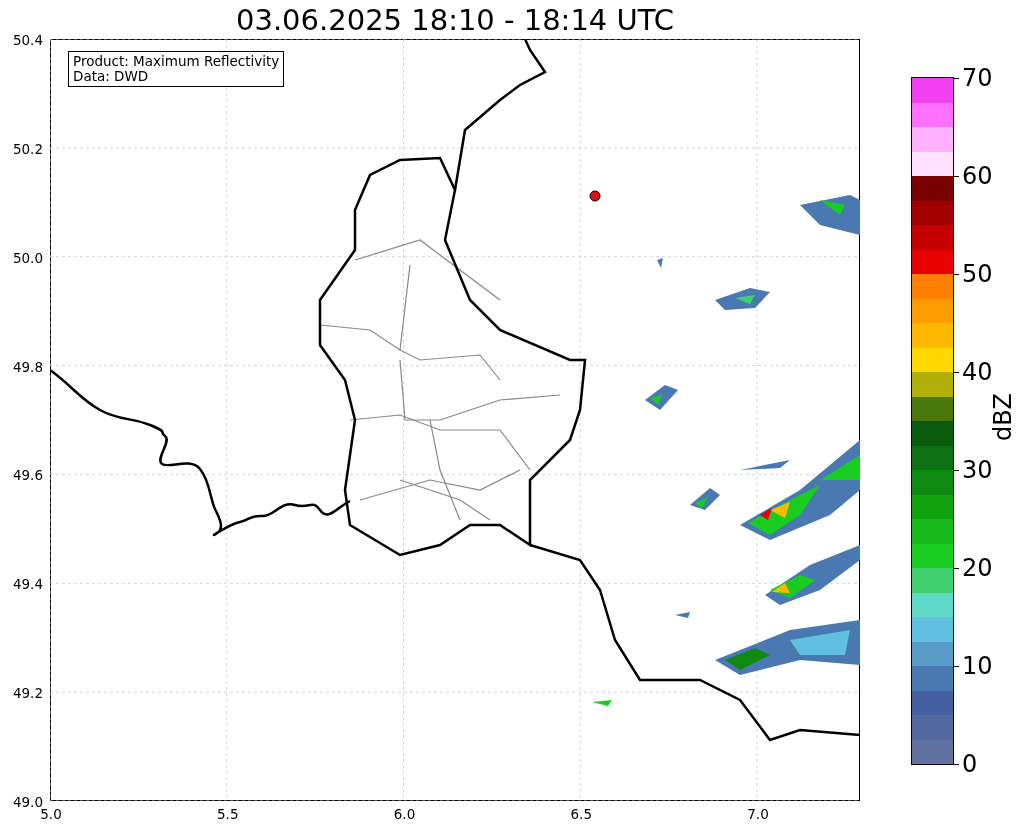  I want to click on y-tick-label: 49.8, so click(27, 366).